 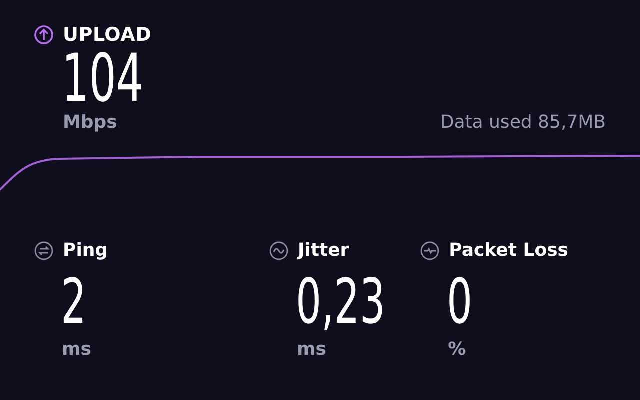 I want to click on metric-label: Packet Loss, so click(x=509, y=250).